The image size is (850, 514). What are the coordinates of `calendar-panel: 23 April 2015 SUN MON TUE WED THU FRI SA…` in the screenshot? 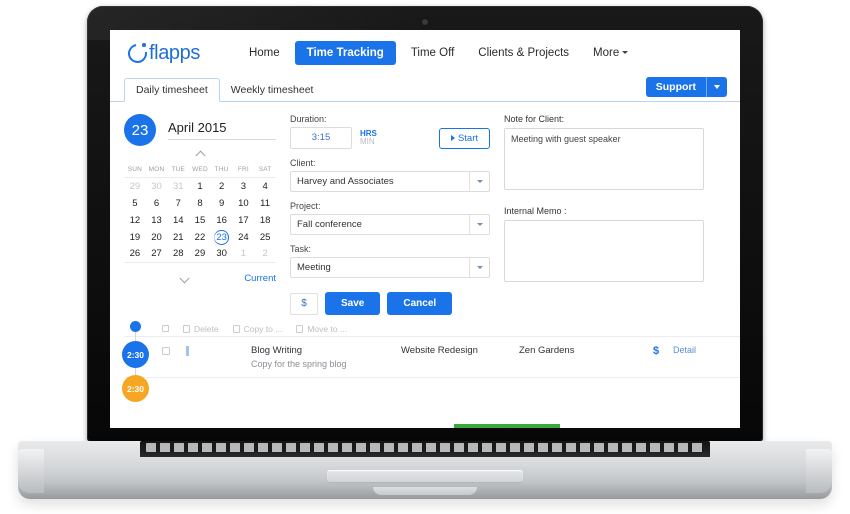 It's located at (200, 214).